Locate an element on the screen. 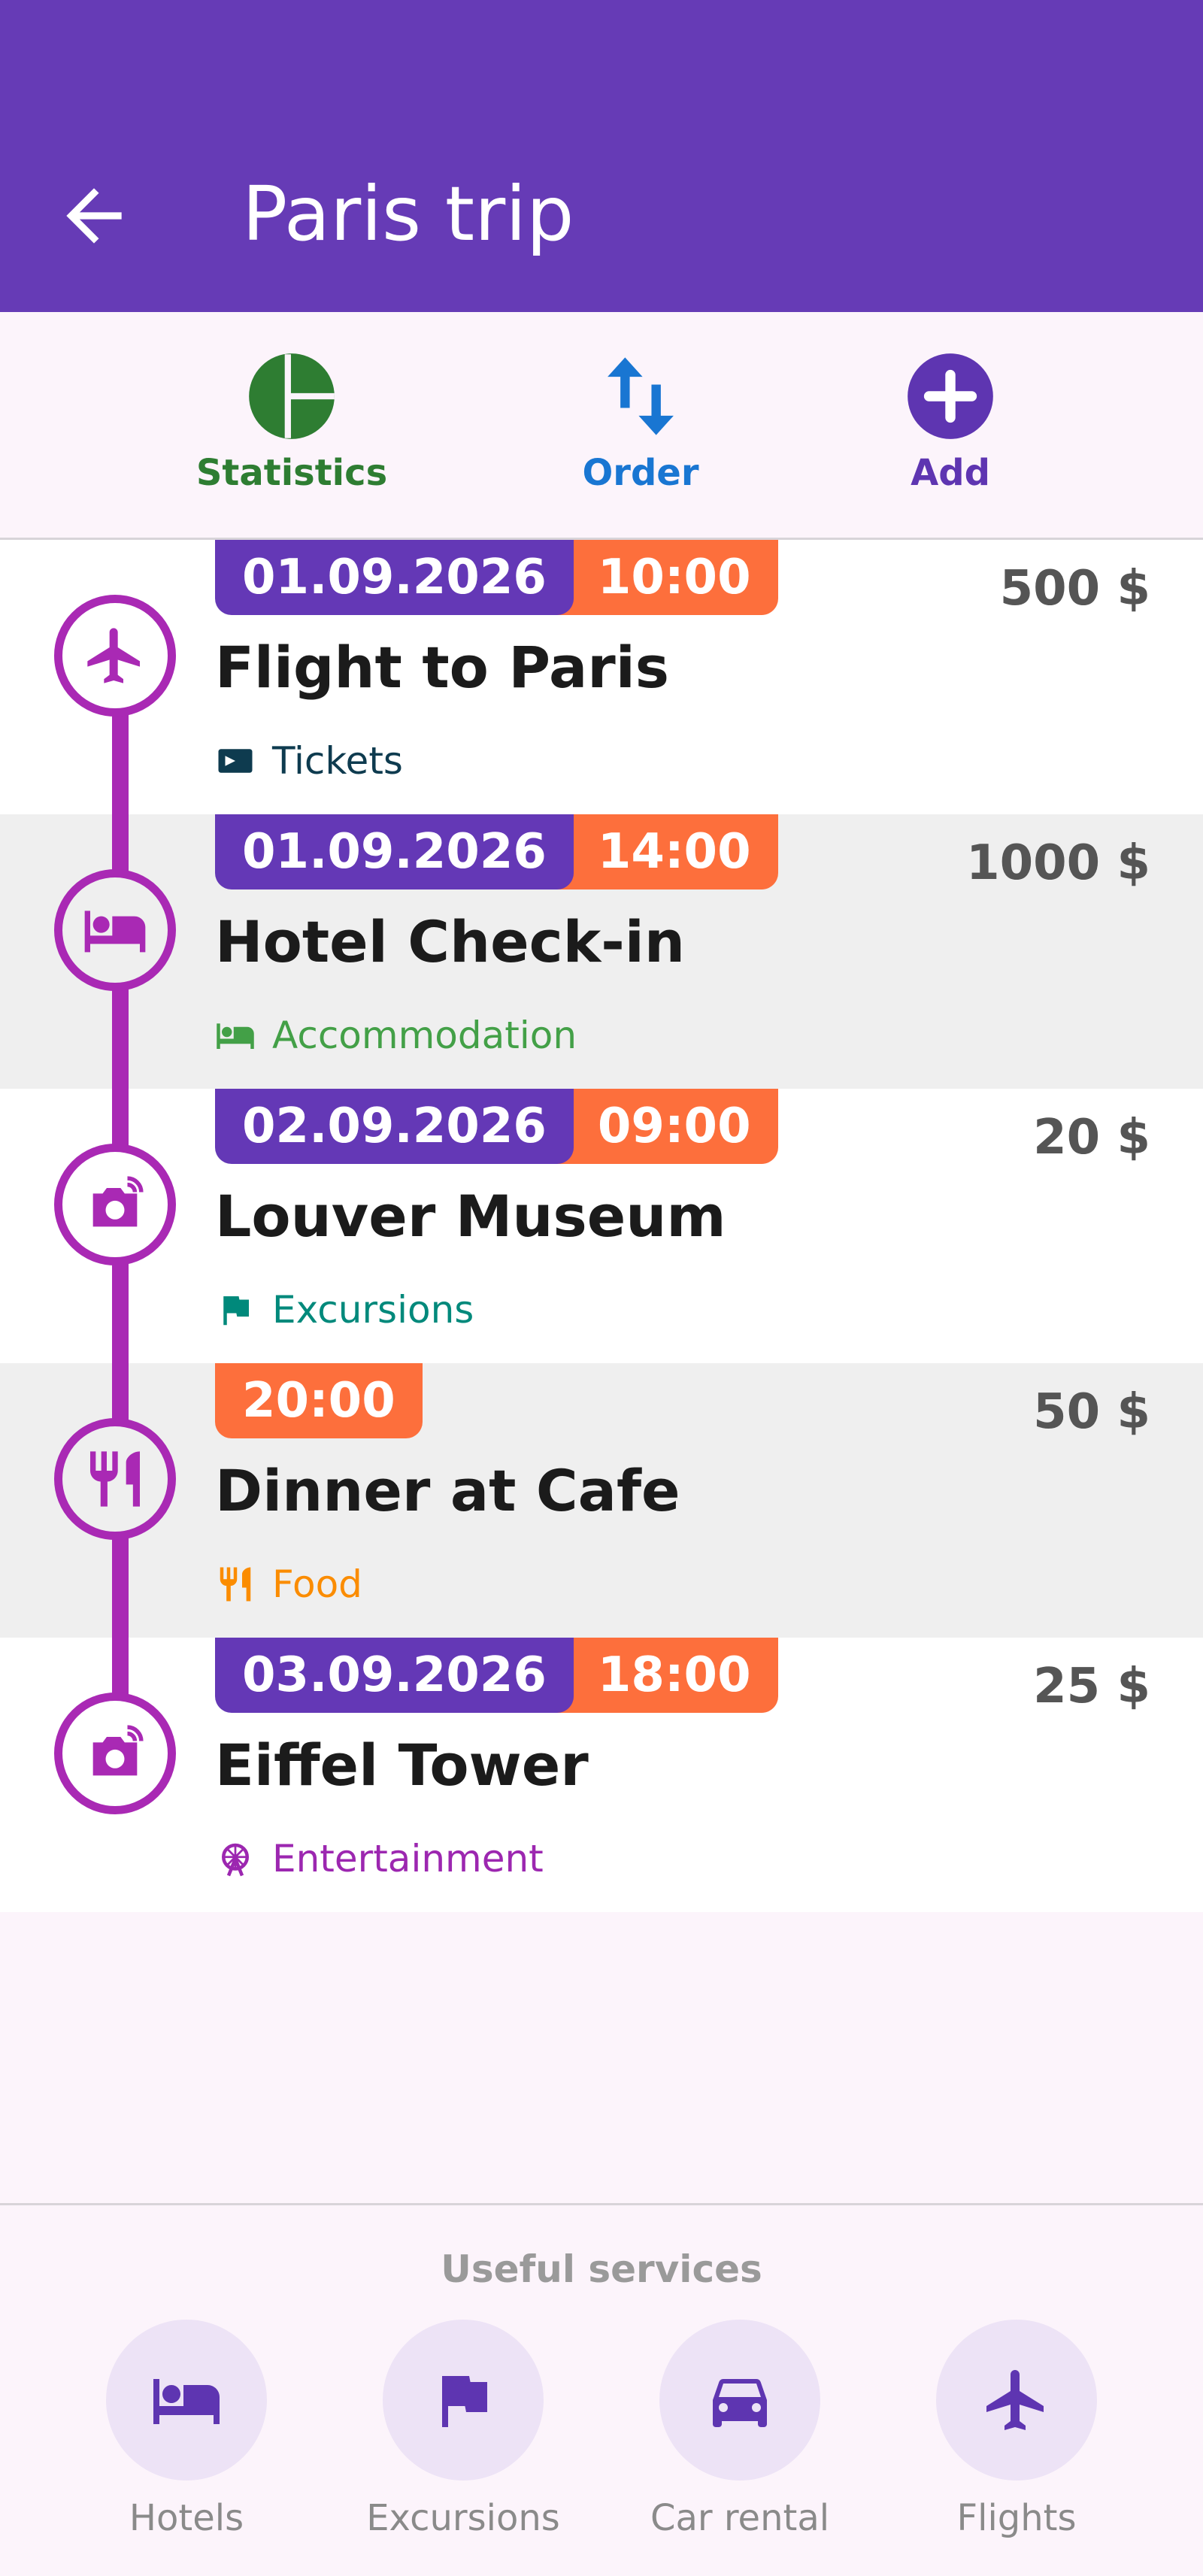 This screenshot has height=2576, width=1203. event-amount: 25 $ is located at coordinates (1091, 1686).